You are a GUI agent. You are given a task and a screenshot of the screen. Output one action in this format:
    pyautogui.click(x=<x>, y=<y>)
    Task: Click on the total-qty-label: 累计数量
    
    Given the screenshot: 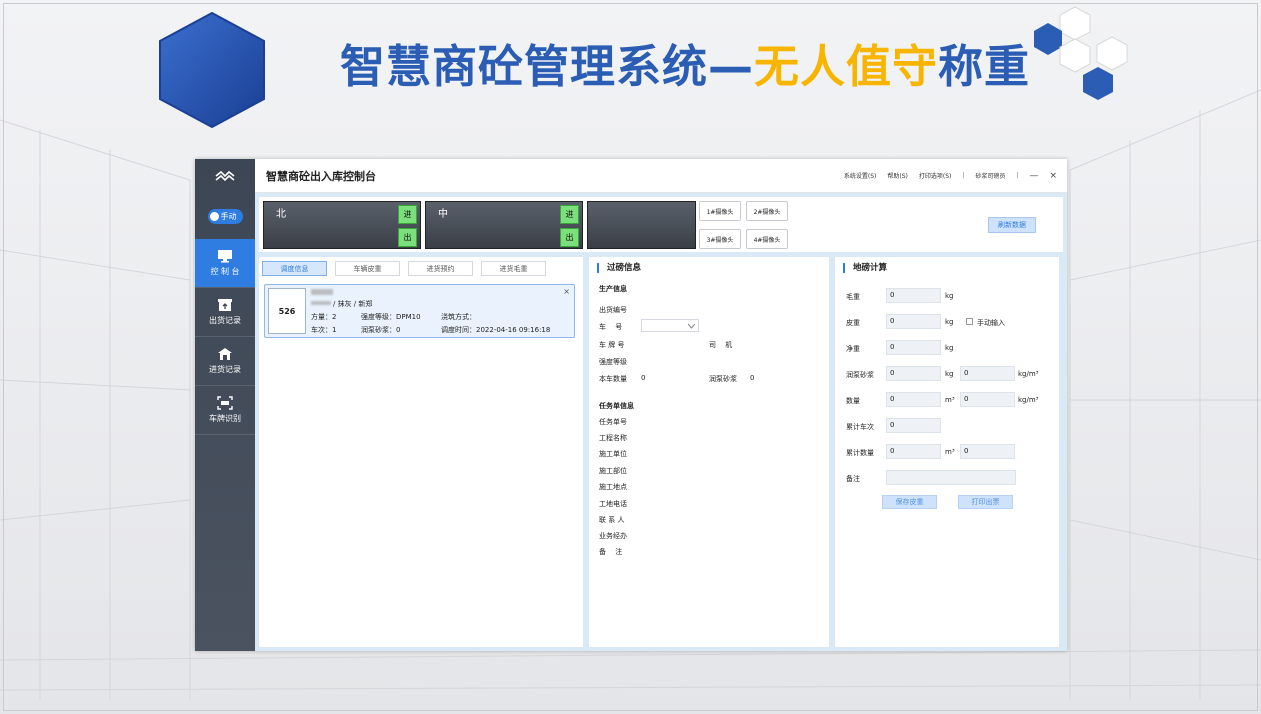 What is the action you would take?
    pyautogui.click(x=860, y=453)
    